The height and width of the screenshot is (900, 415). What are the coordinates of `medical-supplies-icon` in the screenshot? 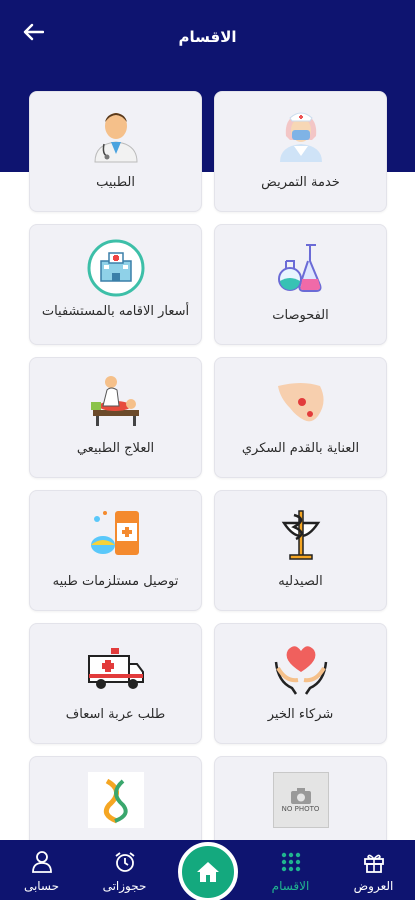 It's located at (116, 534).